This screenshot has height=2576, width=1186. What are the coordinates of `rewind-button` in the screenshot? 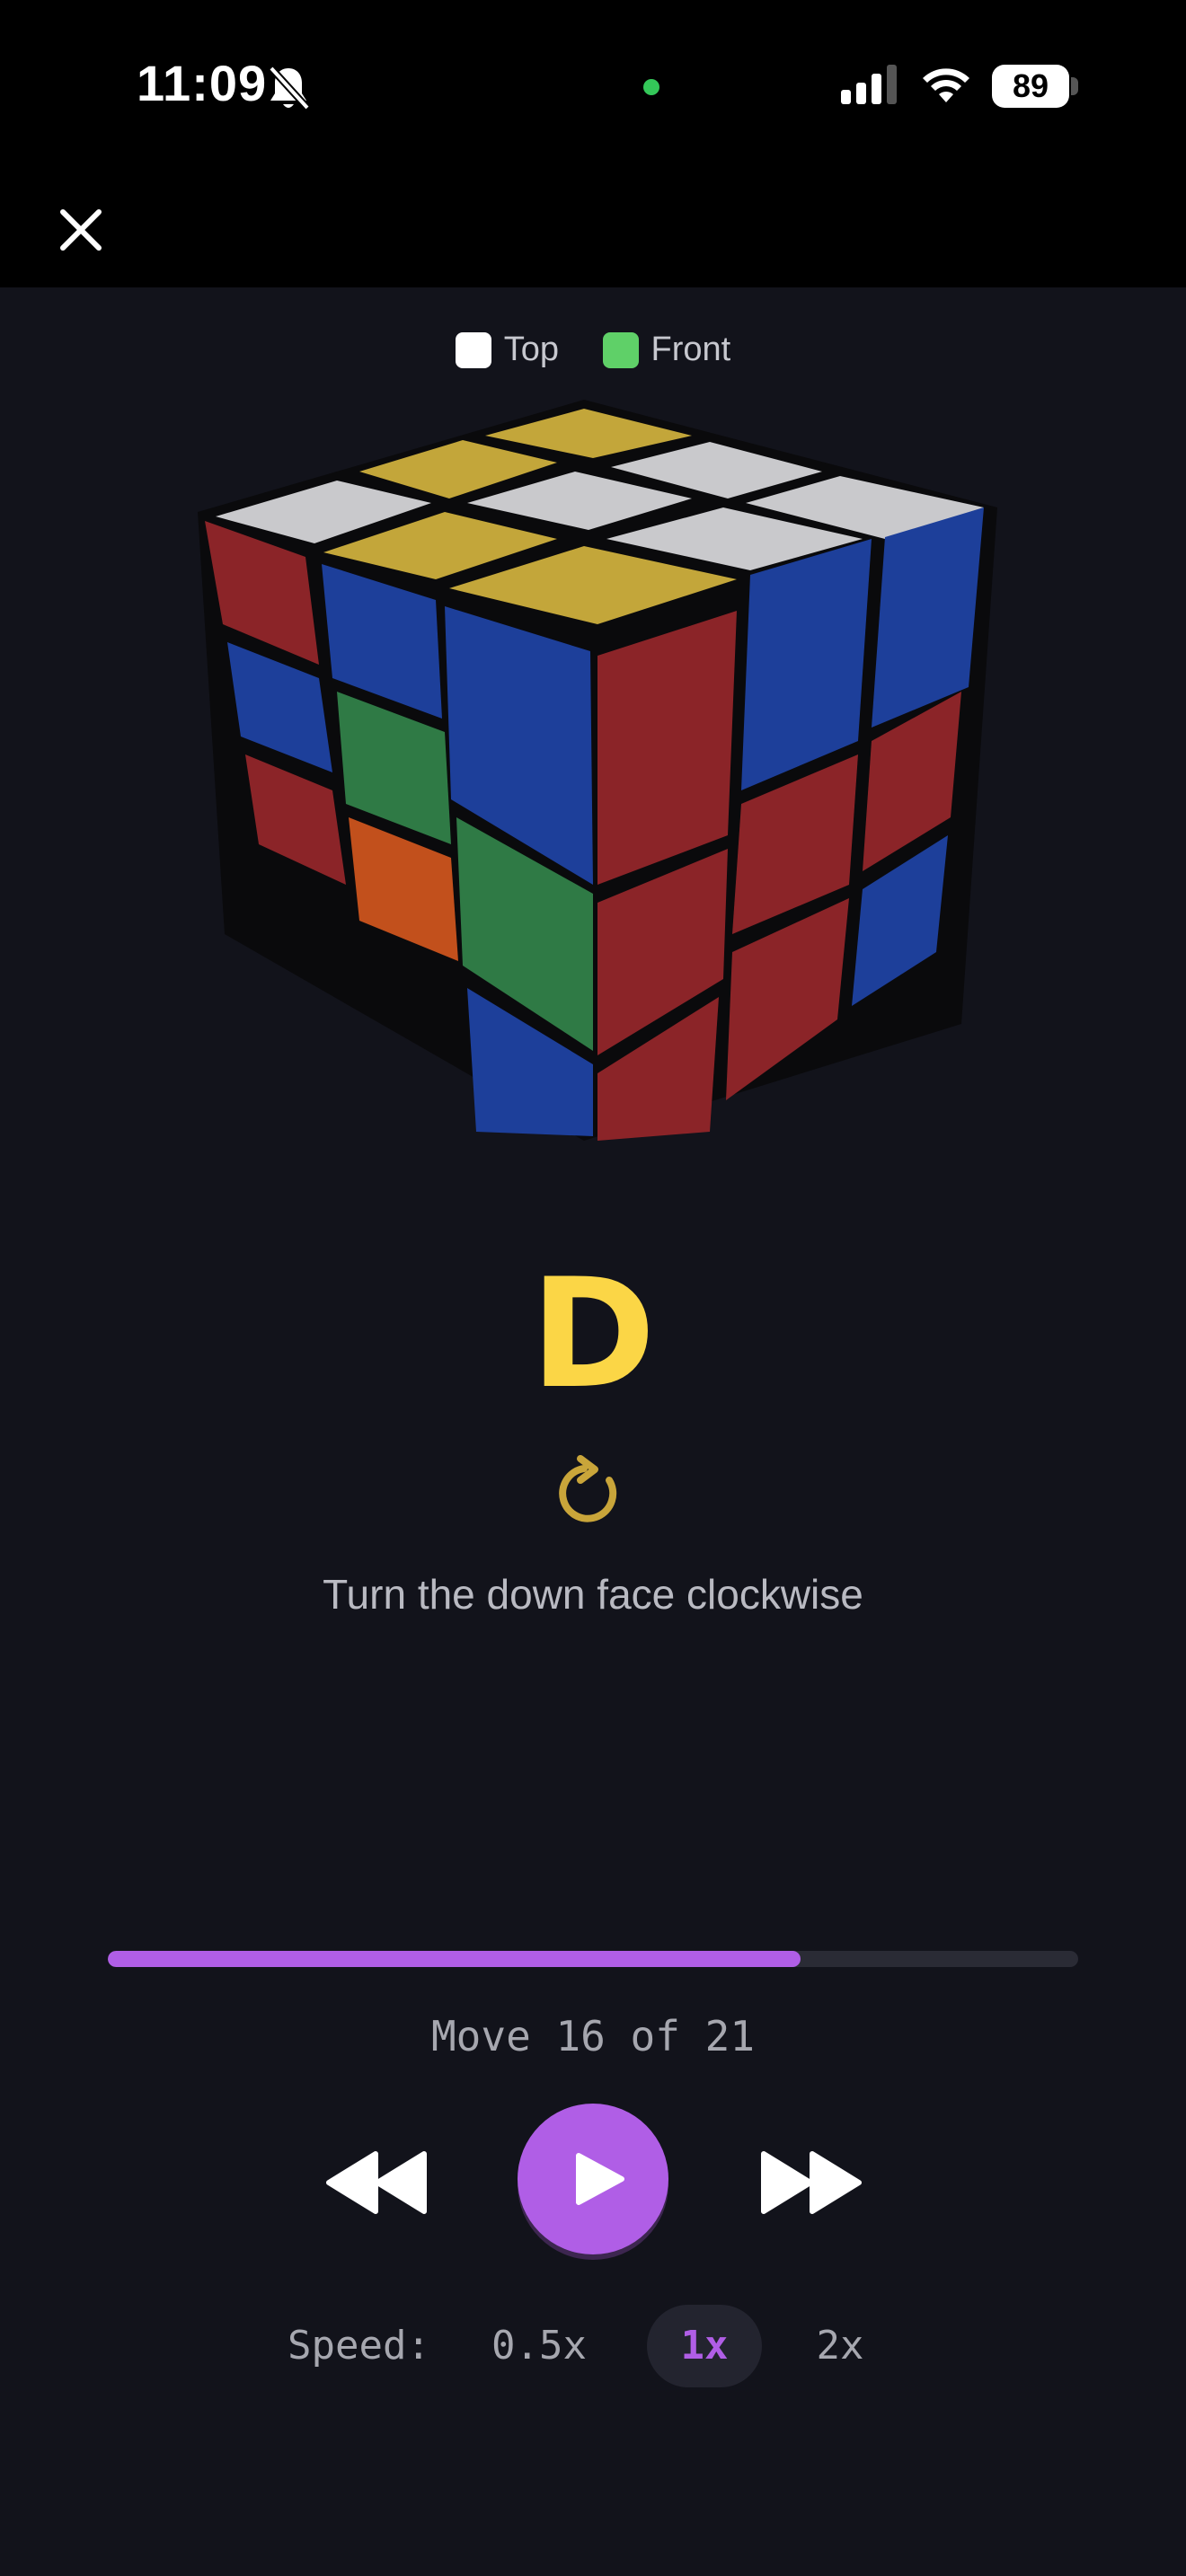 It's located at (376, 2183).